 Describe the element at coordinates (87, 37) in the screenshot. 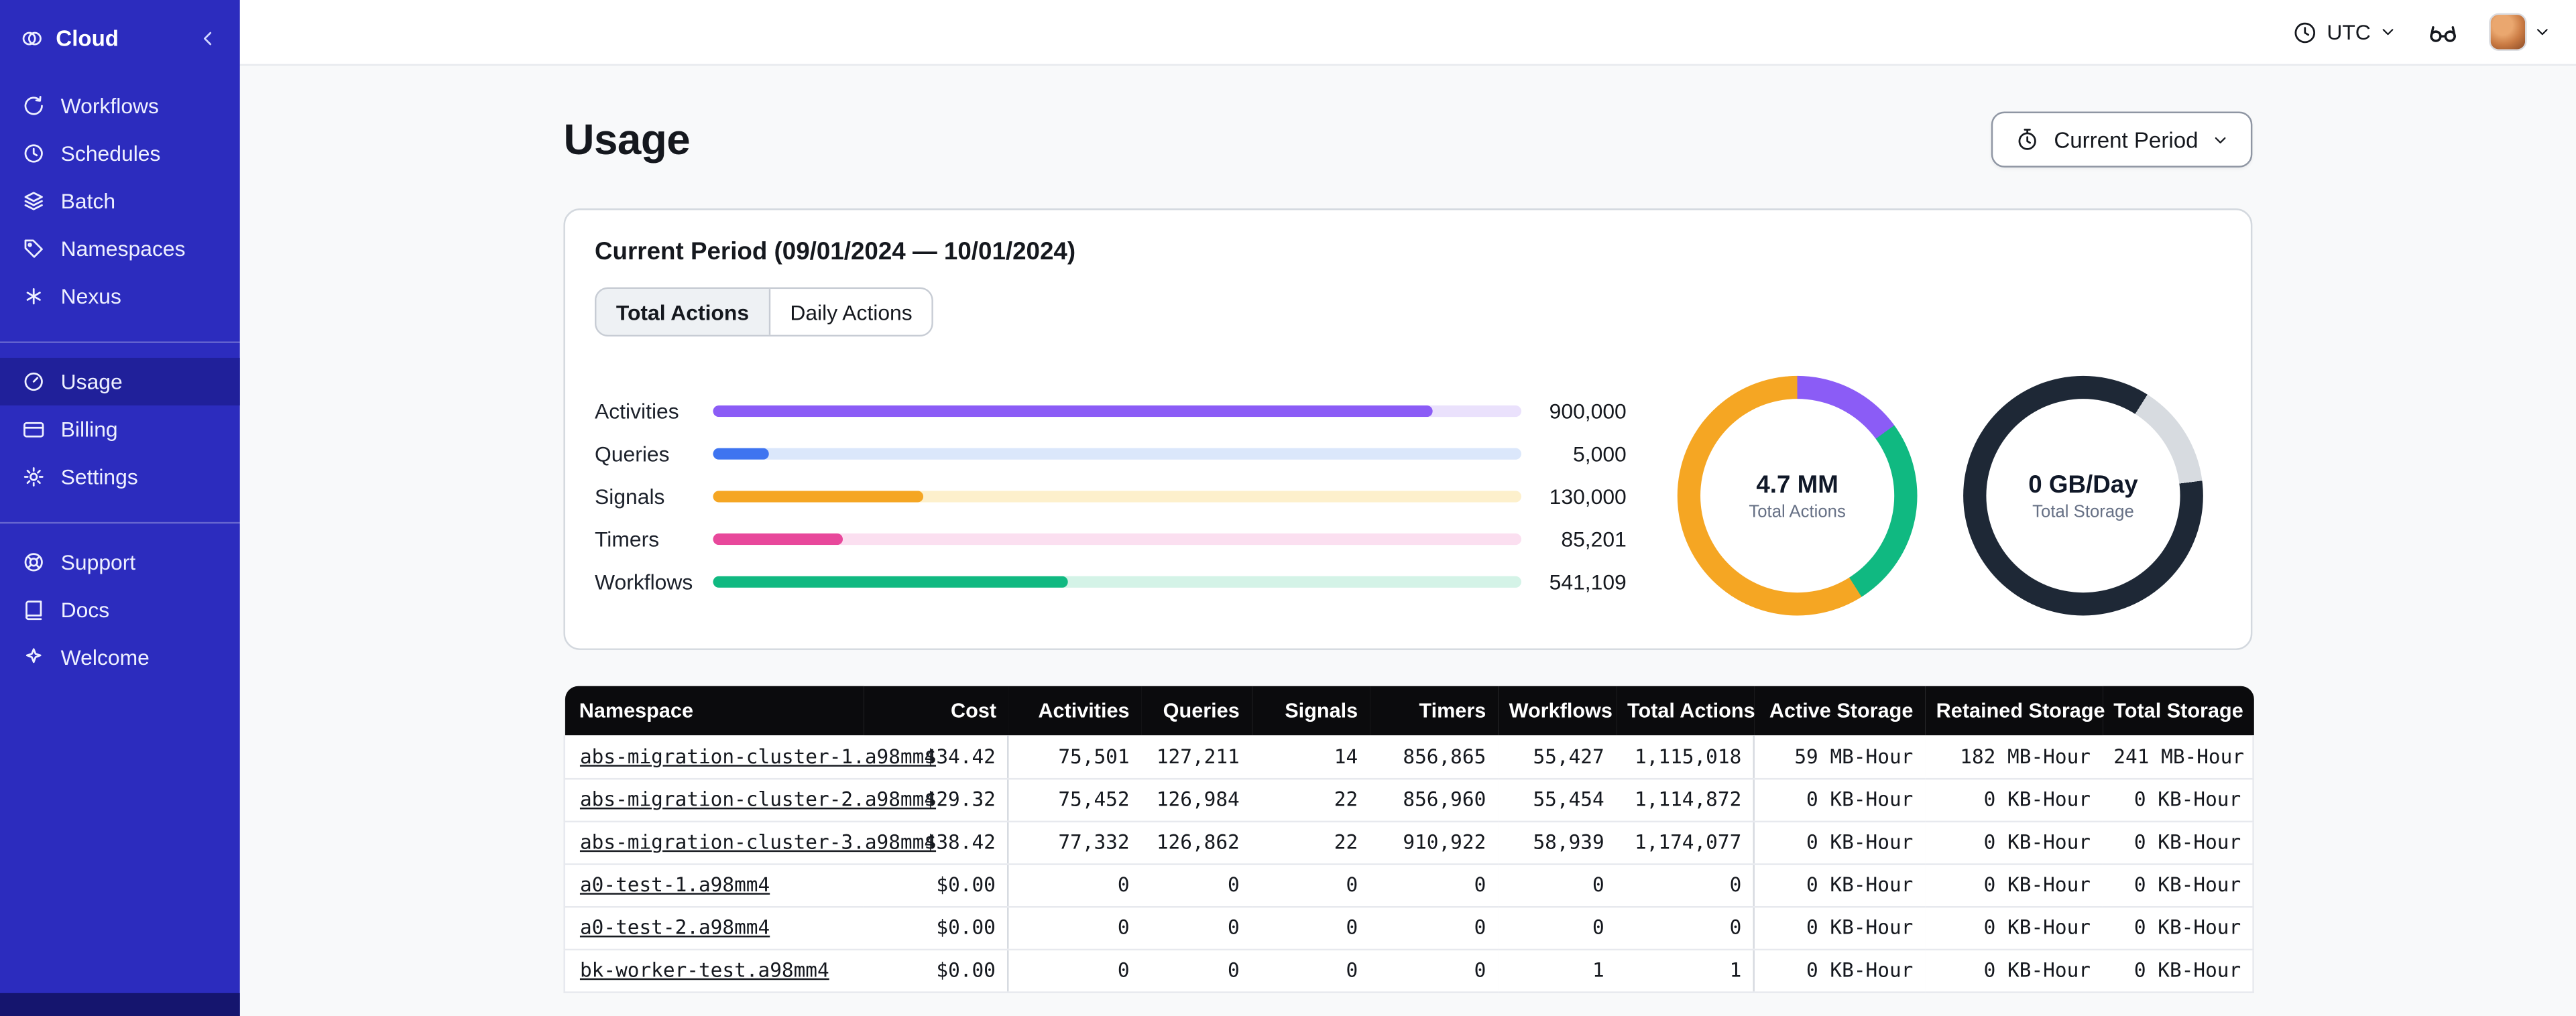

I see `brand-label: Cloud` at that location.